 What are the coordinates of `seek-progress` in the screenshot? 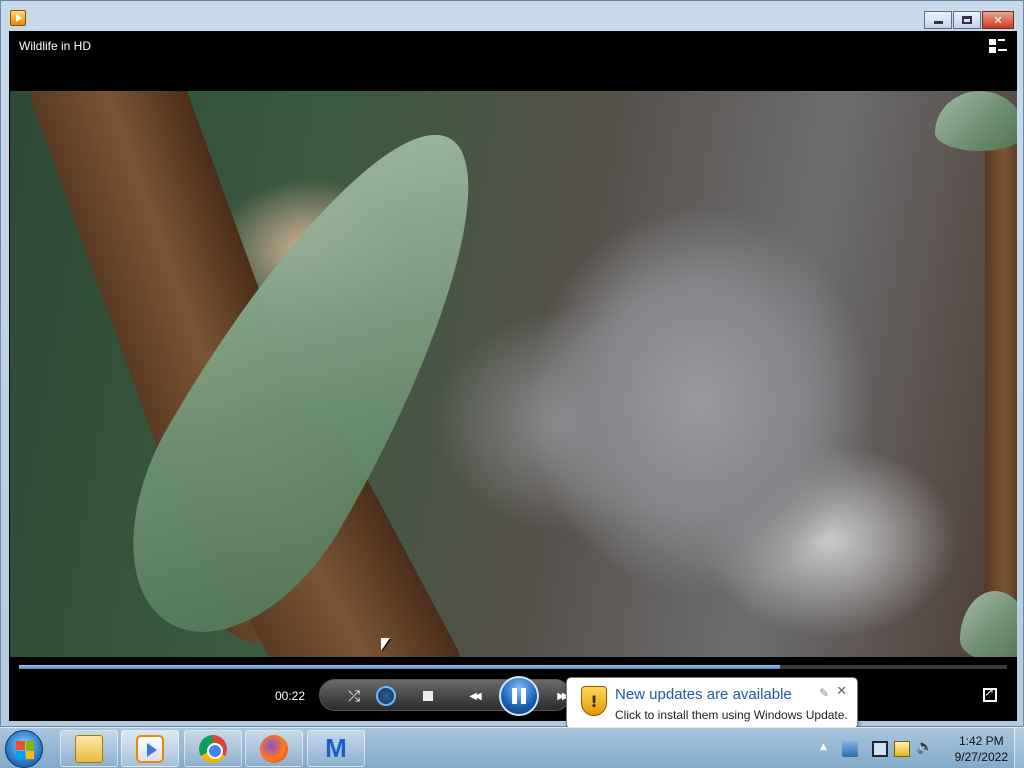 It's located at (399, 667).